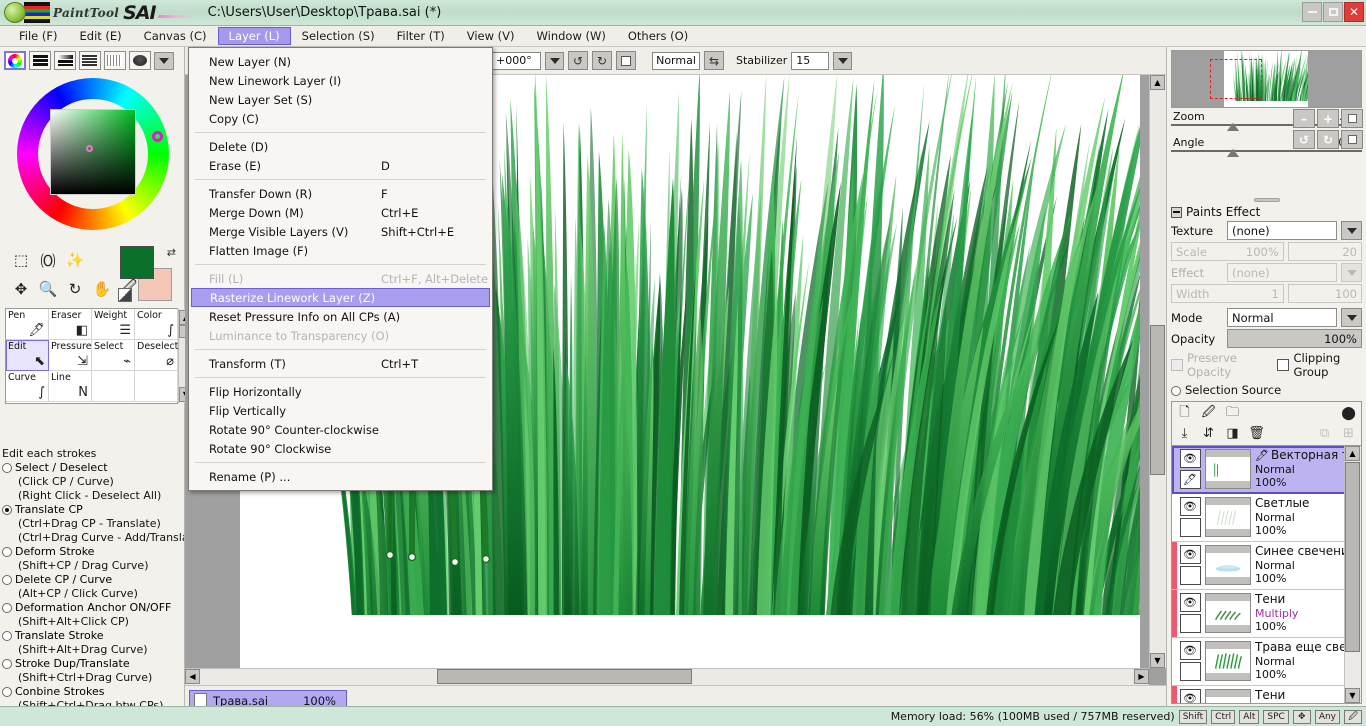 This screenshot has height=726, width=1366. I want to click on blend-mode-indicator: Normal, so click(676, 60).